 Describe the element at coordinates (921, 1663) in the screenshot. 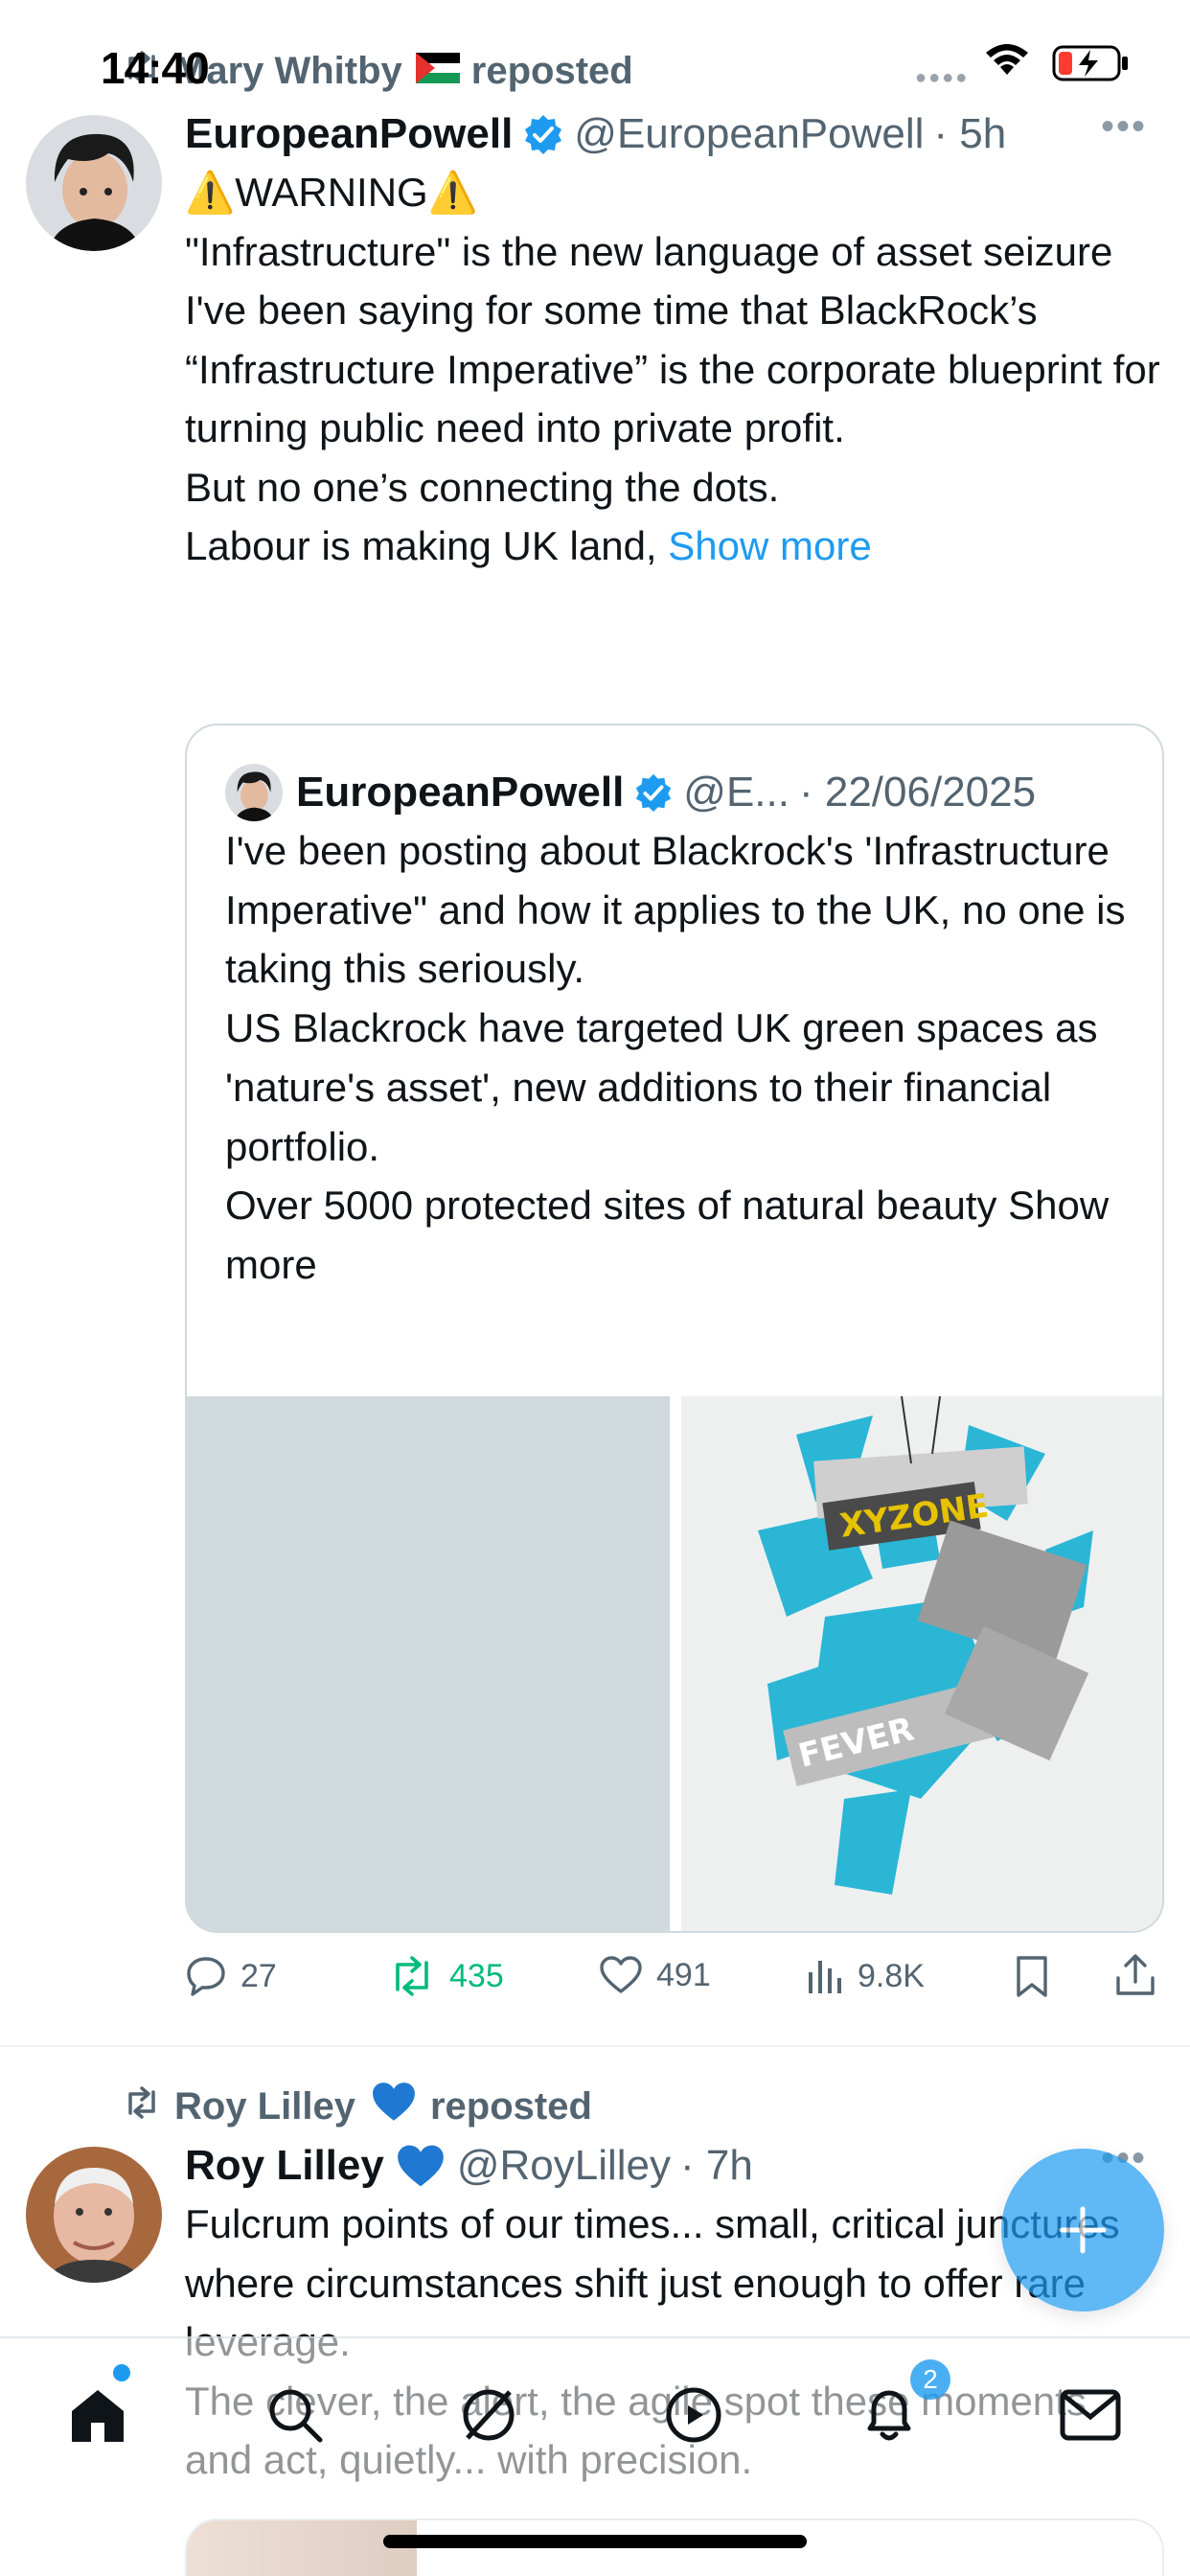

I see `media-image: XYZONE FEVER` at that location.